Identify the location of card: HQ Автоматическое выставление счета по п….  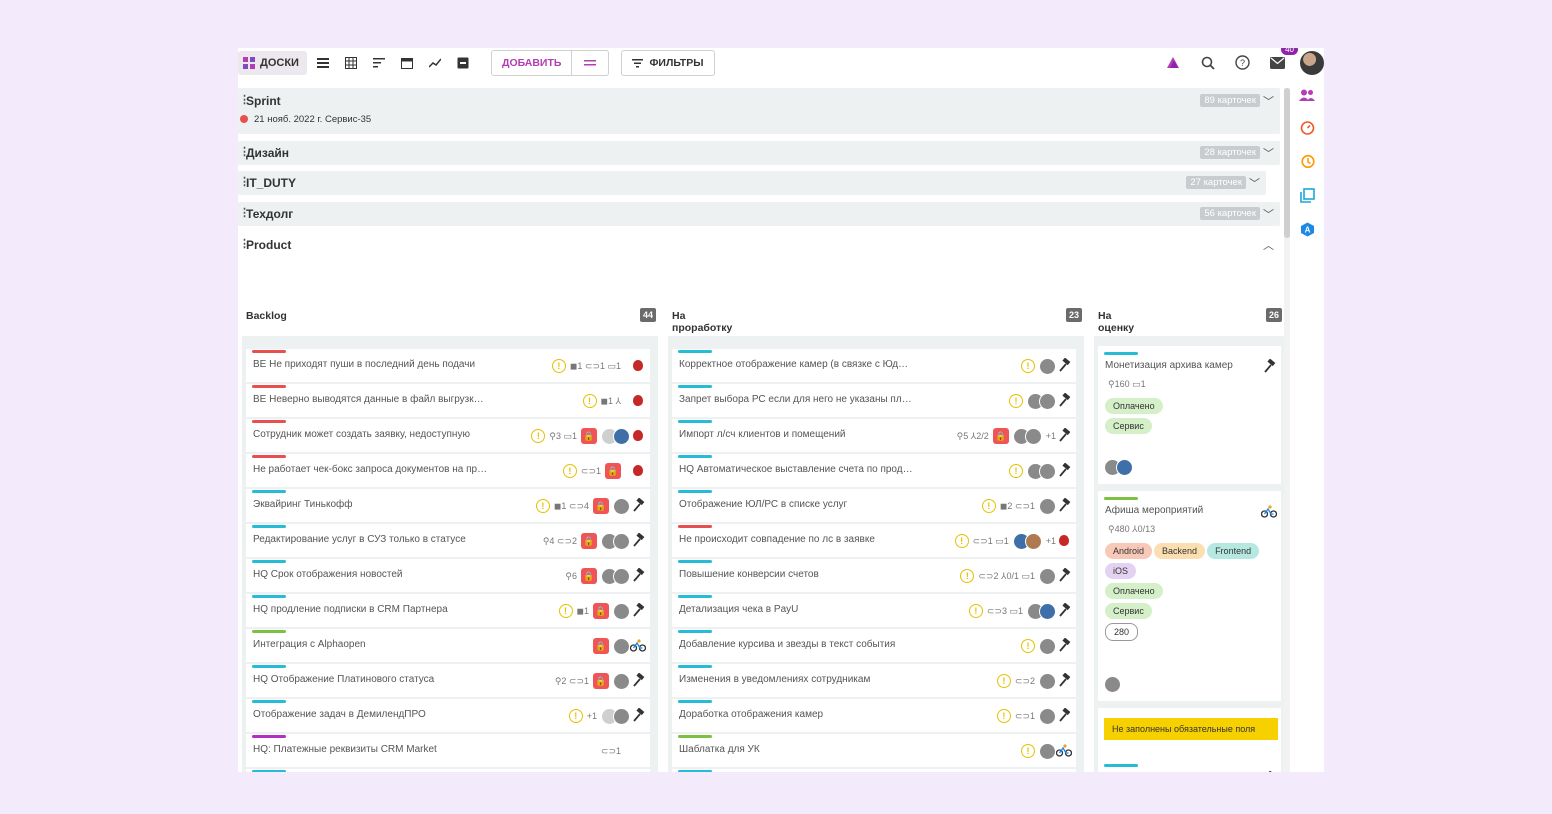
(874, 470).